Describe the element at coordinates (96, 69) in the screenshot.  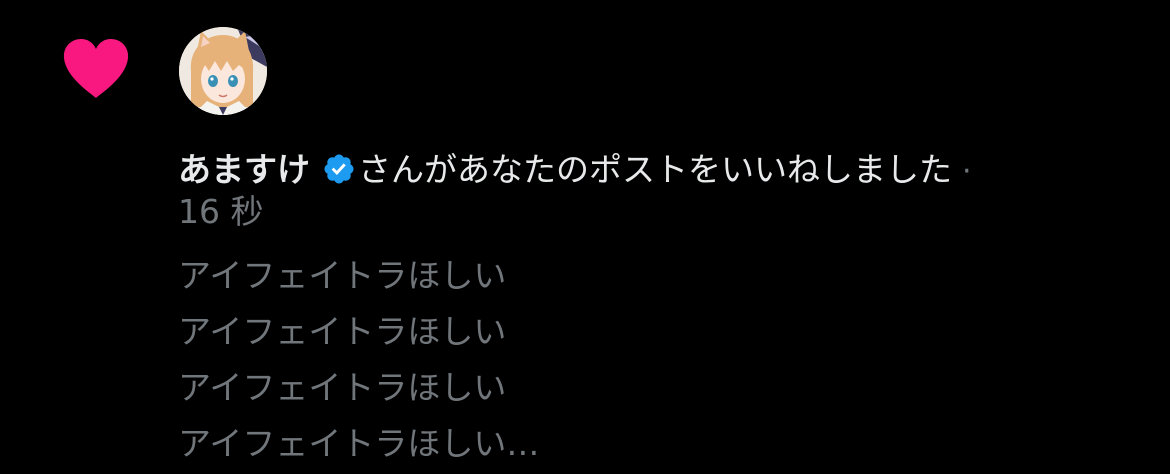
I see `heart-icon` at that location.